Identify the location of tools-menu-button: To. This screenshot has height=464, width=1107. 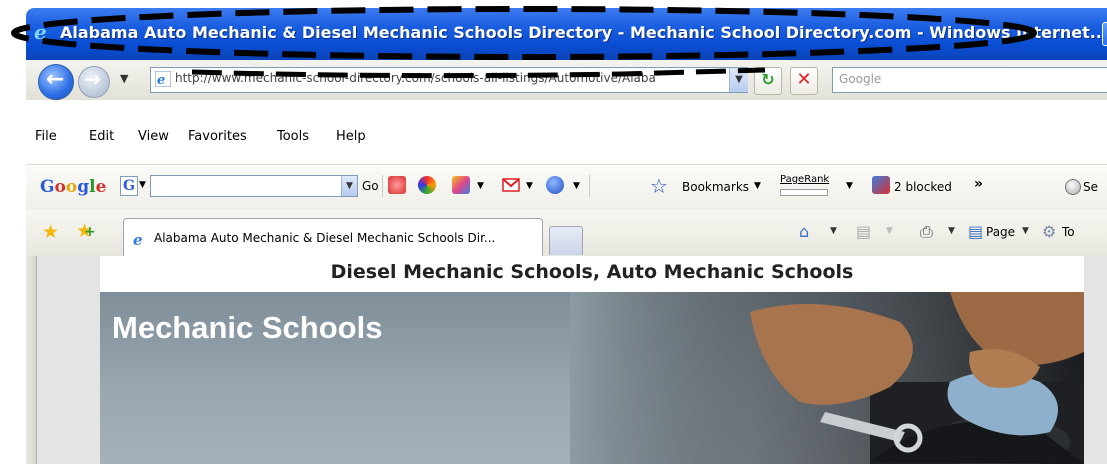
(1068, 232).